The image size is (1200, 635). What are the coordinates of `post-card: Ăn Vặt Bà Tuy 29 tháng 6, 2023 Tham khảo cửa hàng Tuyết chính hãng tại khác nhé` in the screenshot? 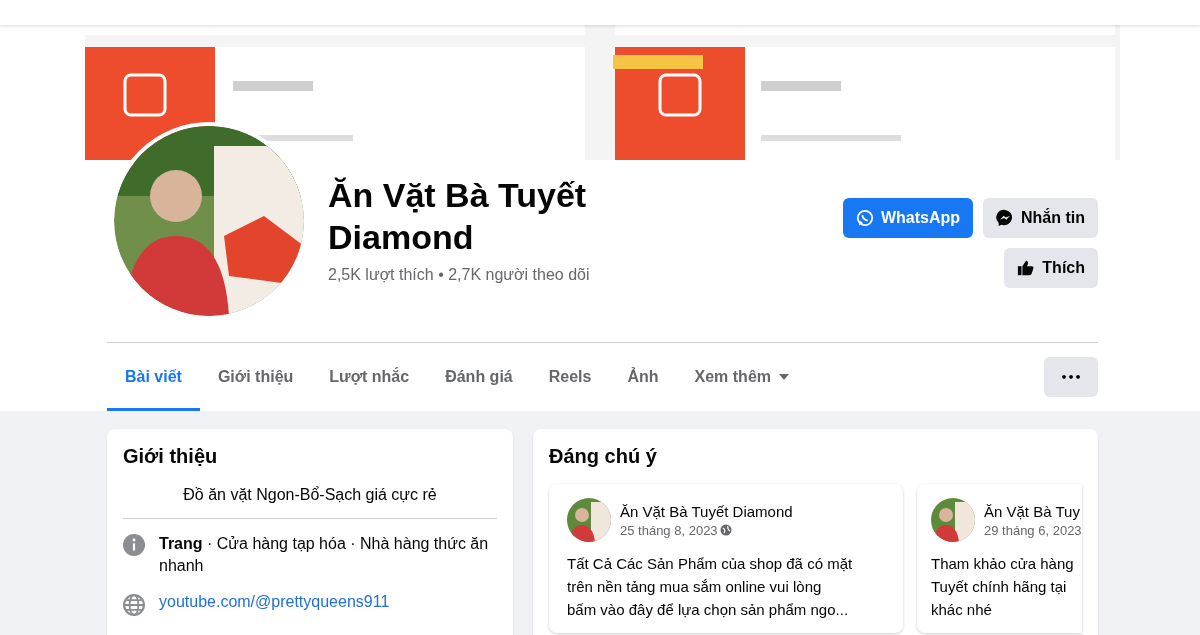 It's located at (999, 558).